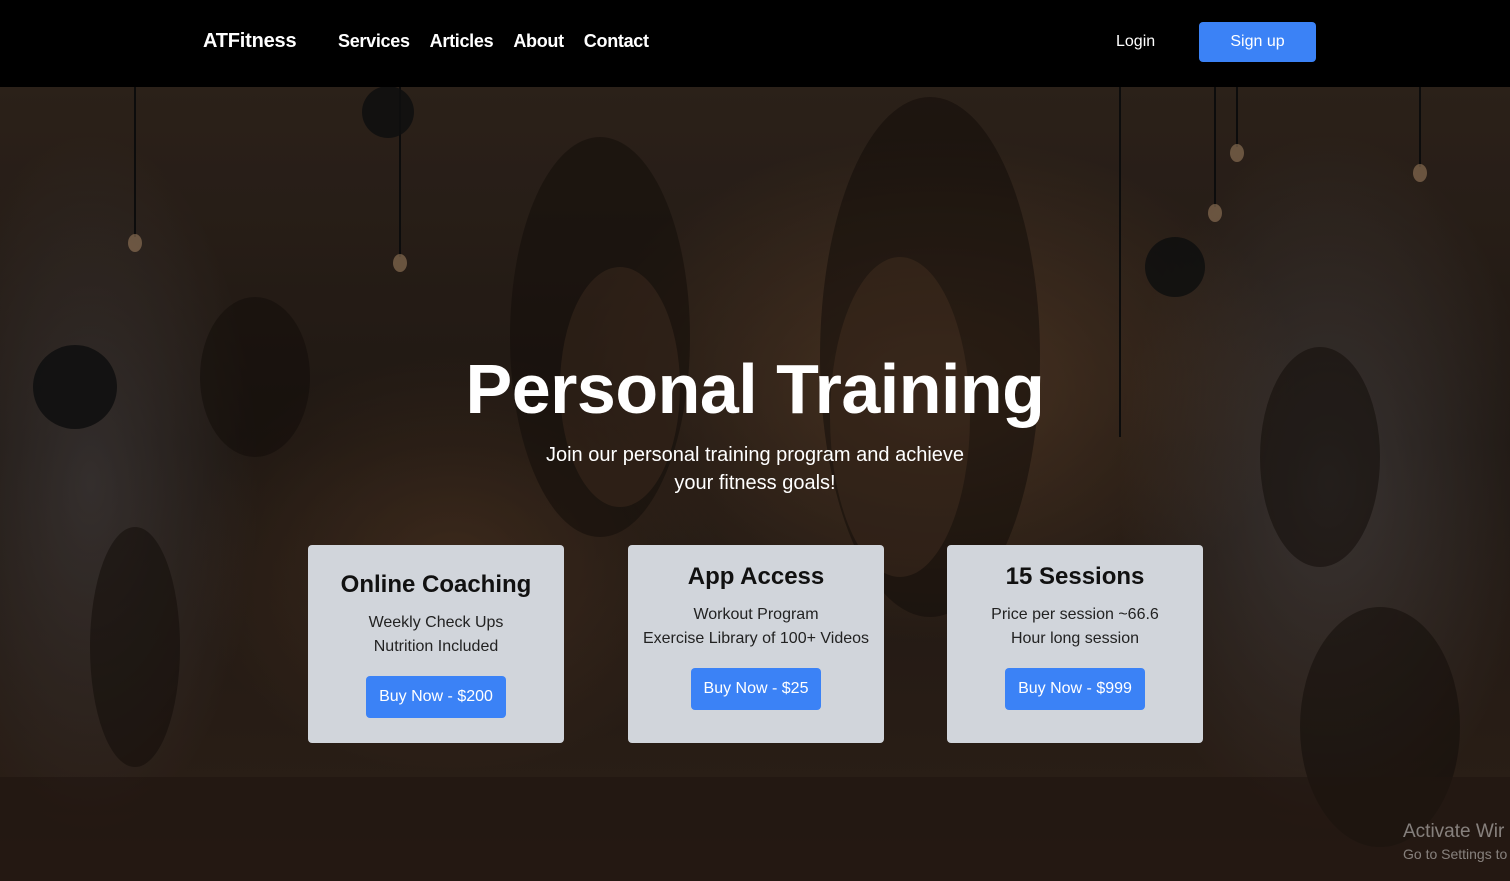 The height and width of the screenshot is (881, 1510). Describe the element at coordinates (1454, 831) in the screenshot. I see `watermark-title: Activate Wir` at that location.